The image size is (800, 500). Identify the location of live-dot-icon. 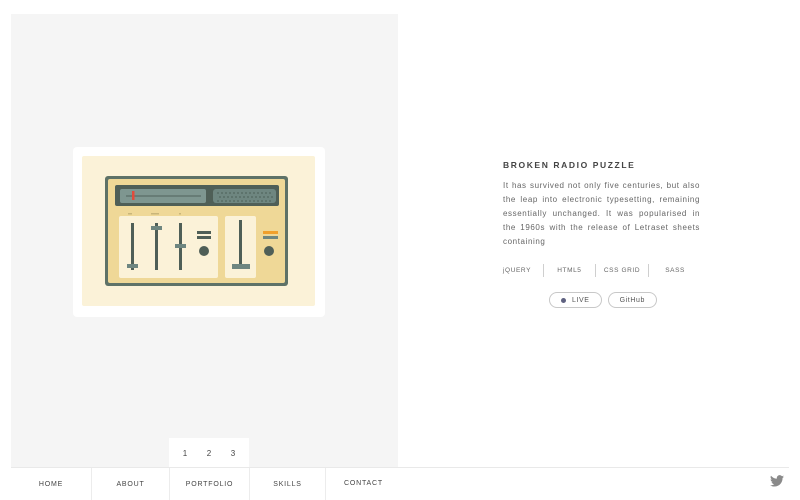
(563, 300).